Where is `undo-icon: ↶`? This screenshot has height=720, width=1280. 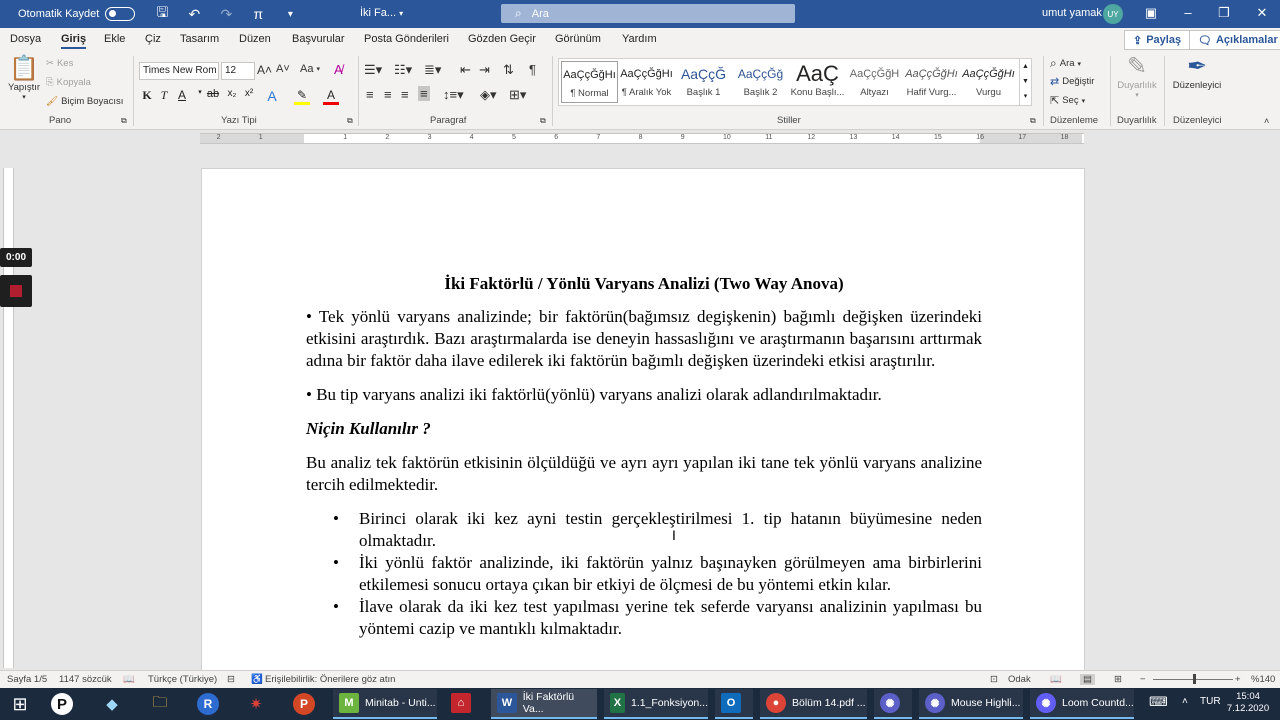 undo-icon: ↶ is located at coordinates (194, 14).